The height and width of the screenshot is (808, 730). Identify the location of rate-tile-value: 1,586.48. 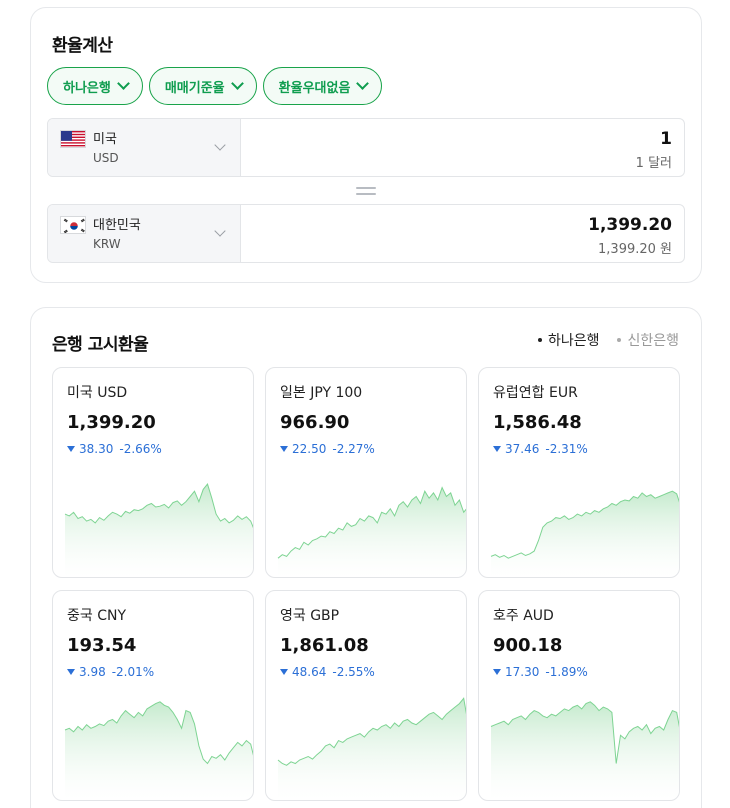
(537, 422).